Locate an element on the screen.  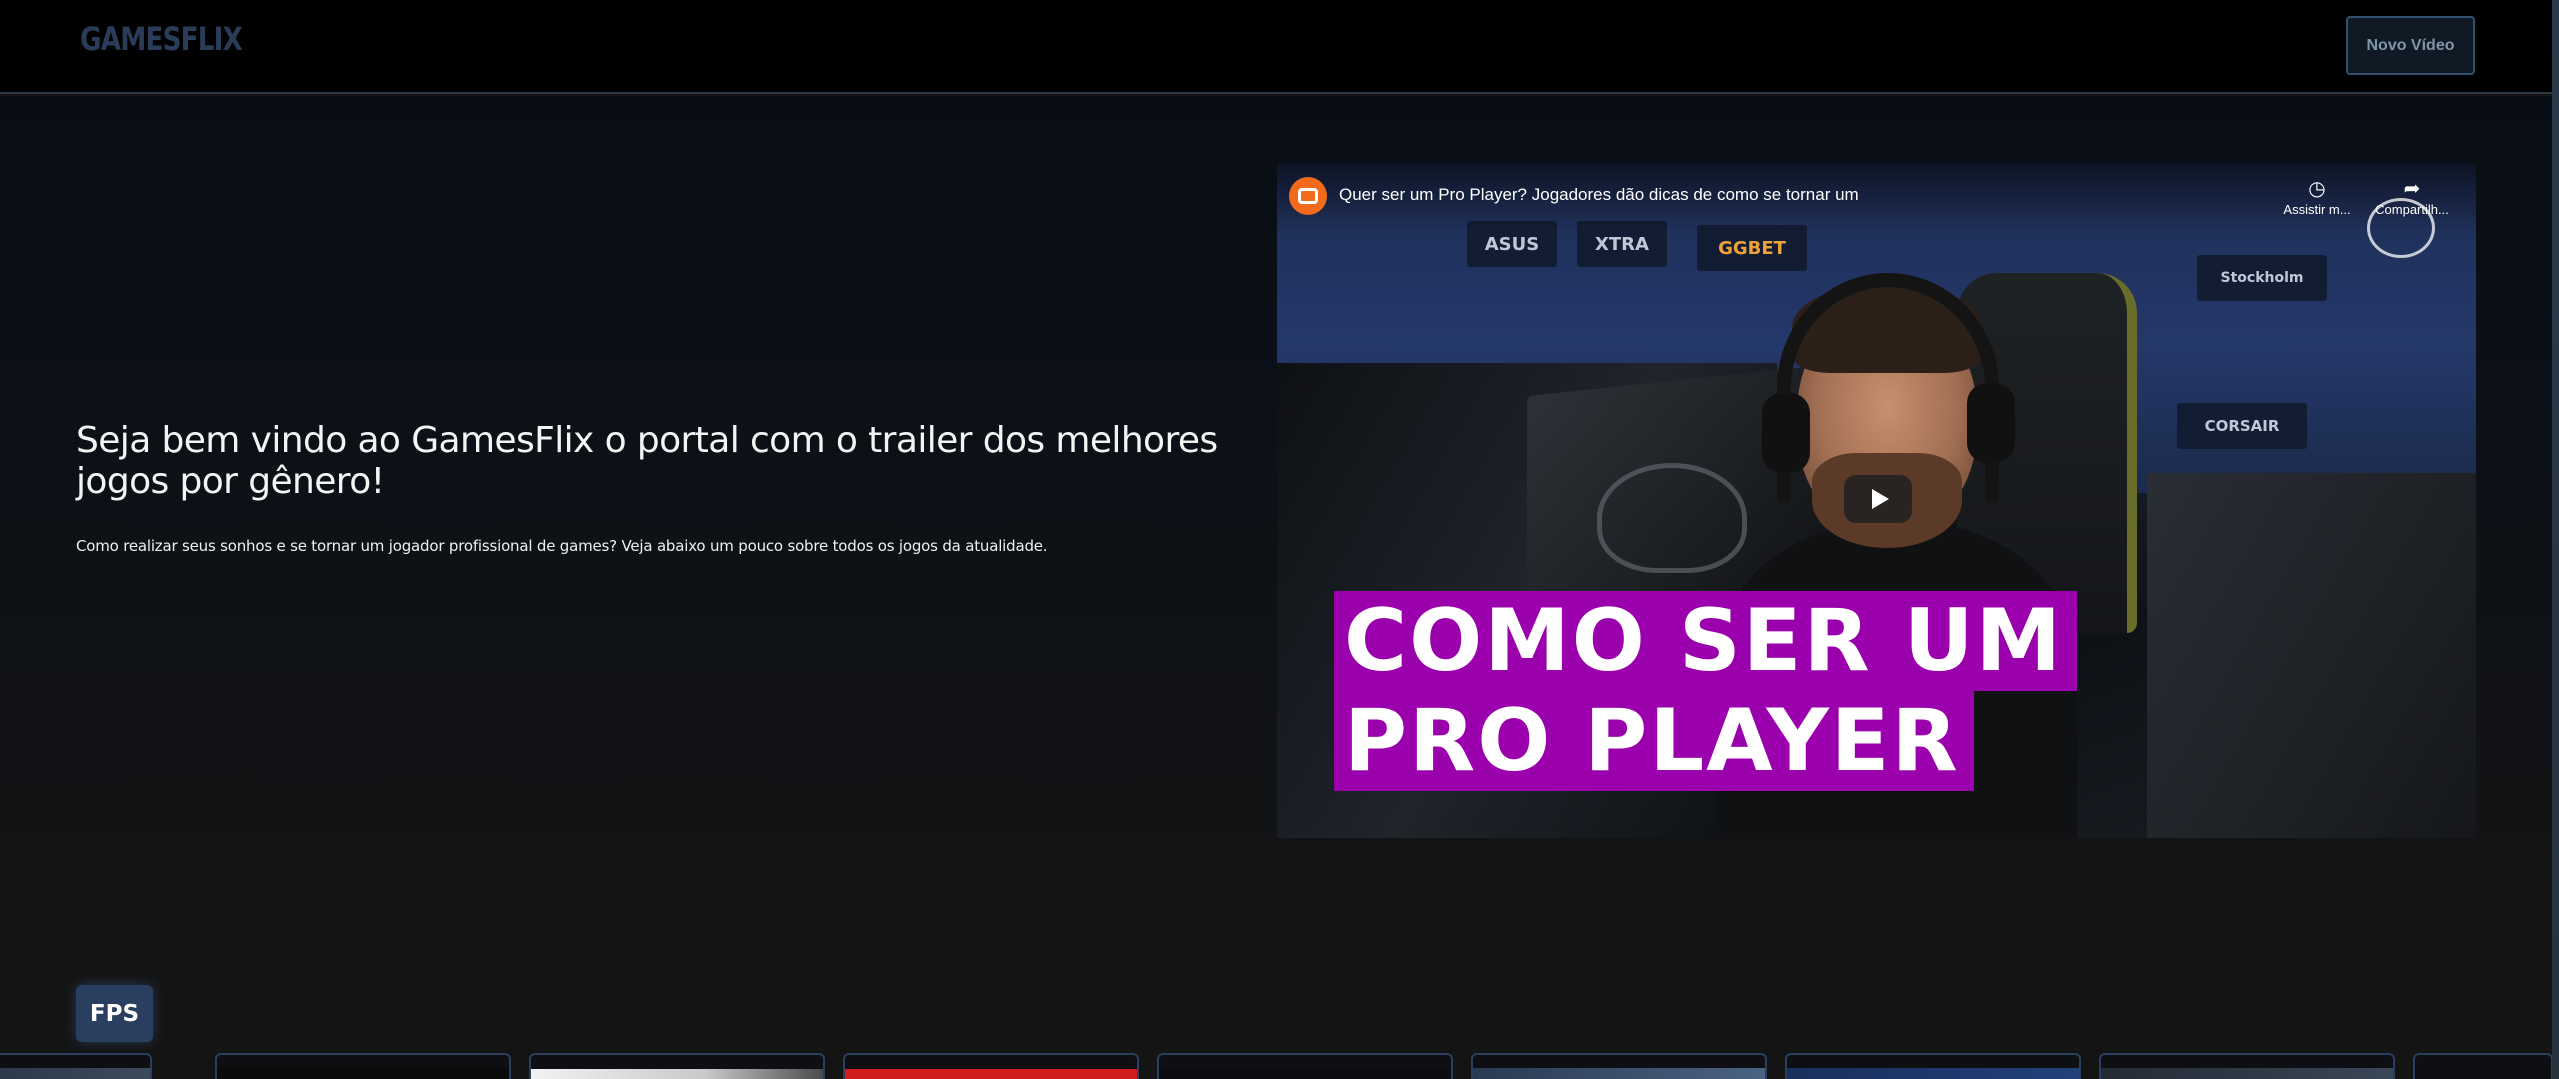
video-cards-row is located at coordinates (1276, 1066).